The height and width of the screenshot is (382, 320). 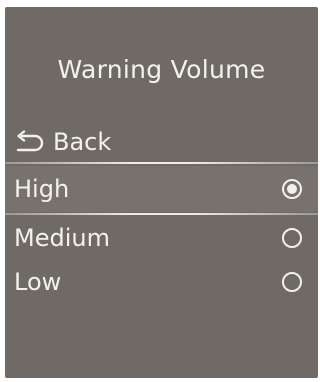 What do you see at coordinates (62, 238) in the screenshot?
I see `option-label: Medium` at bounding box center [62, 238].